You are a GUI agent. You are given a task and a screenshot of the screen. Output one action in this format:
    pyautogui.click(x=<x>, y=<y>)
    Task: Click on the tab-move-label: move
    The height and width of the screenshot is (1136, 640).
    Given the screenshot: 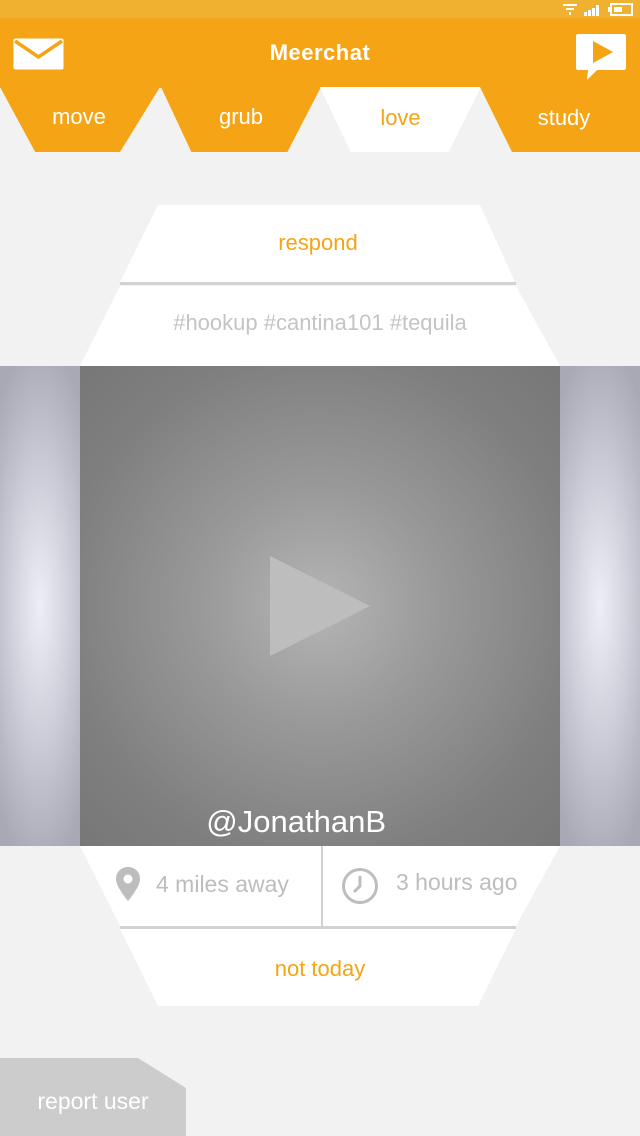 What is the action you would take?
    pyautogui.click(x=79, y=116)
    